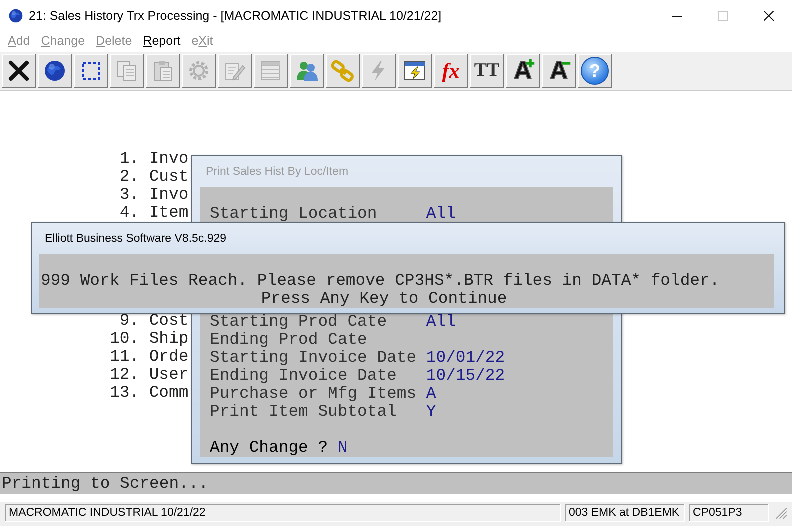 This screenshot has height=526, width=792. I want to click on message-text: Press Any Key to Continue, so click(384, 299).